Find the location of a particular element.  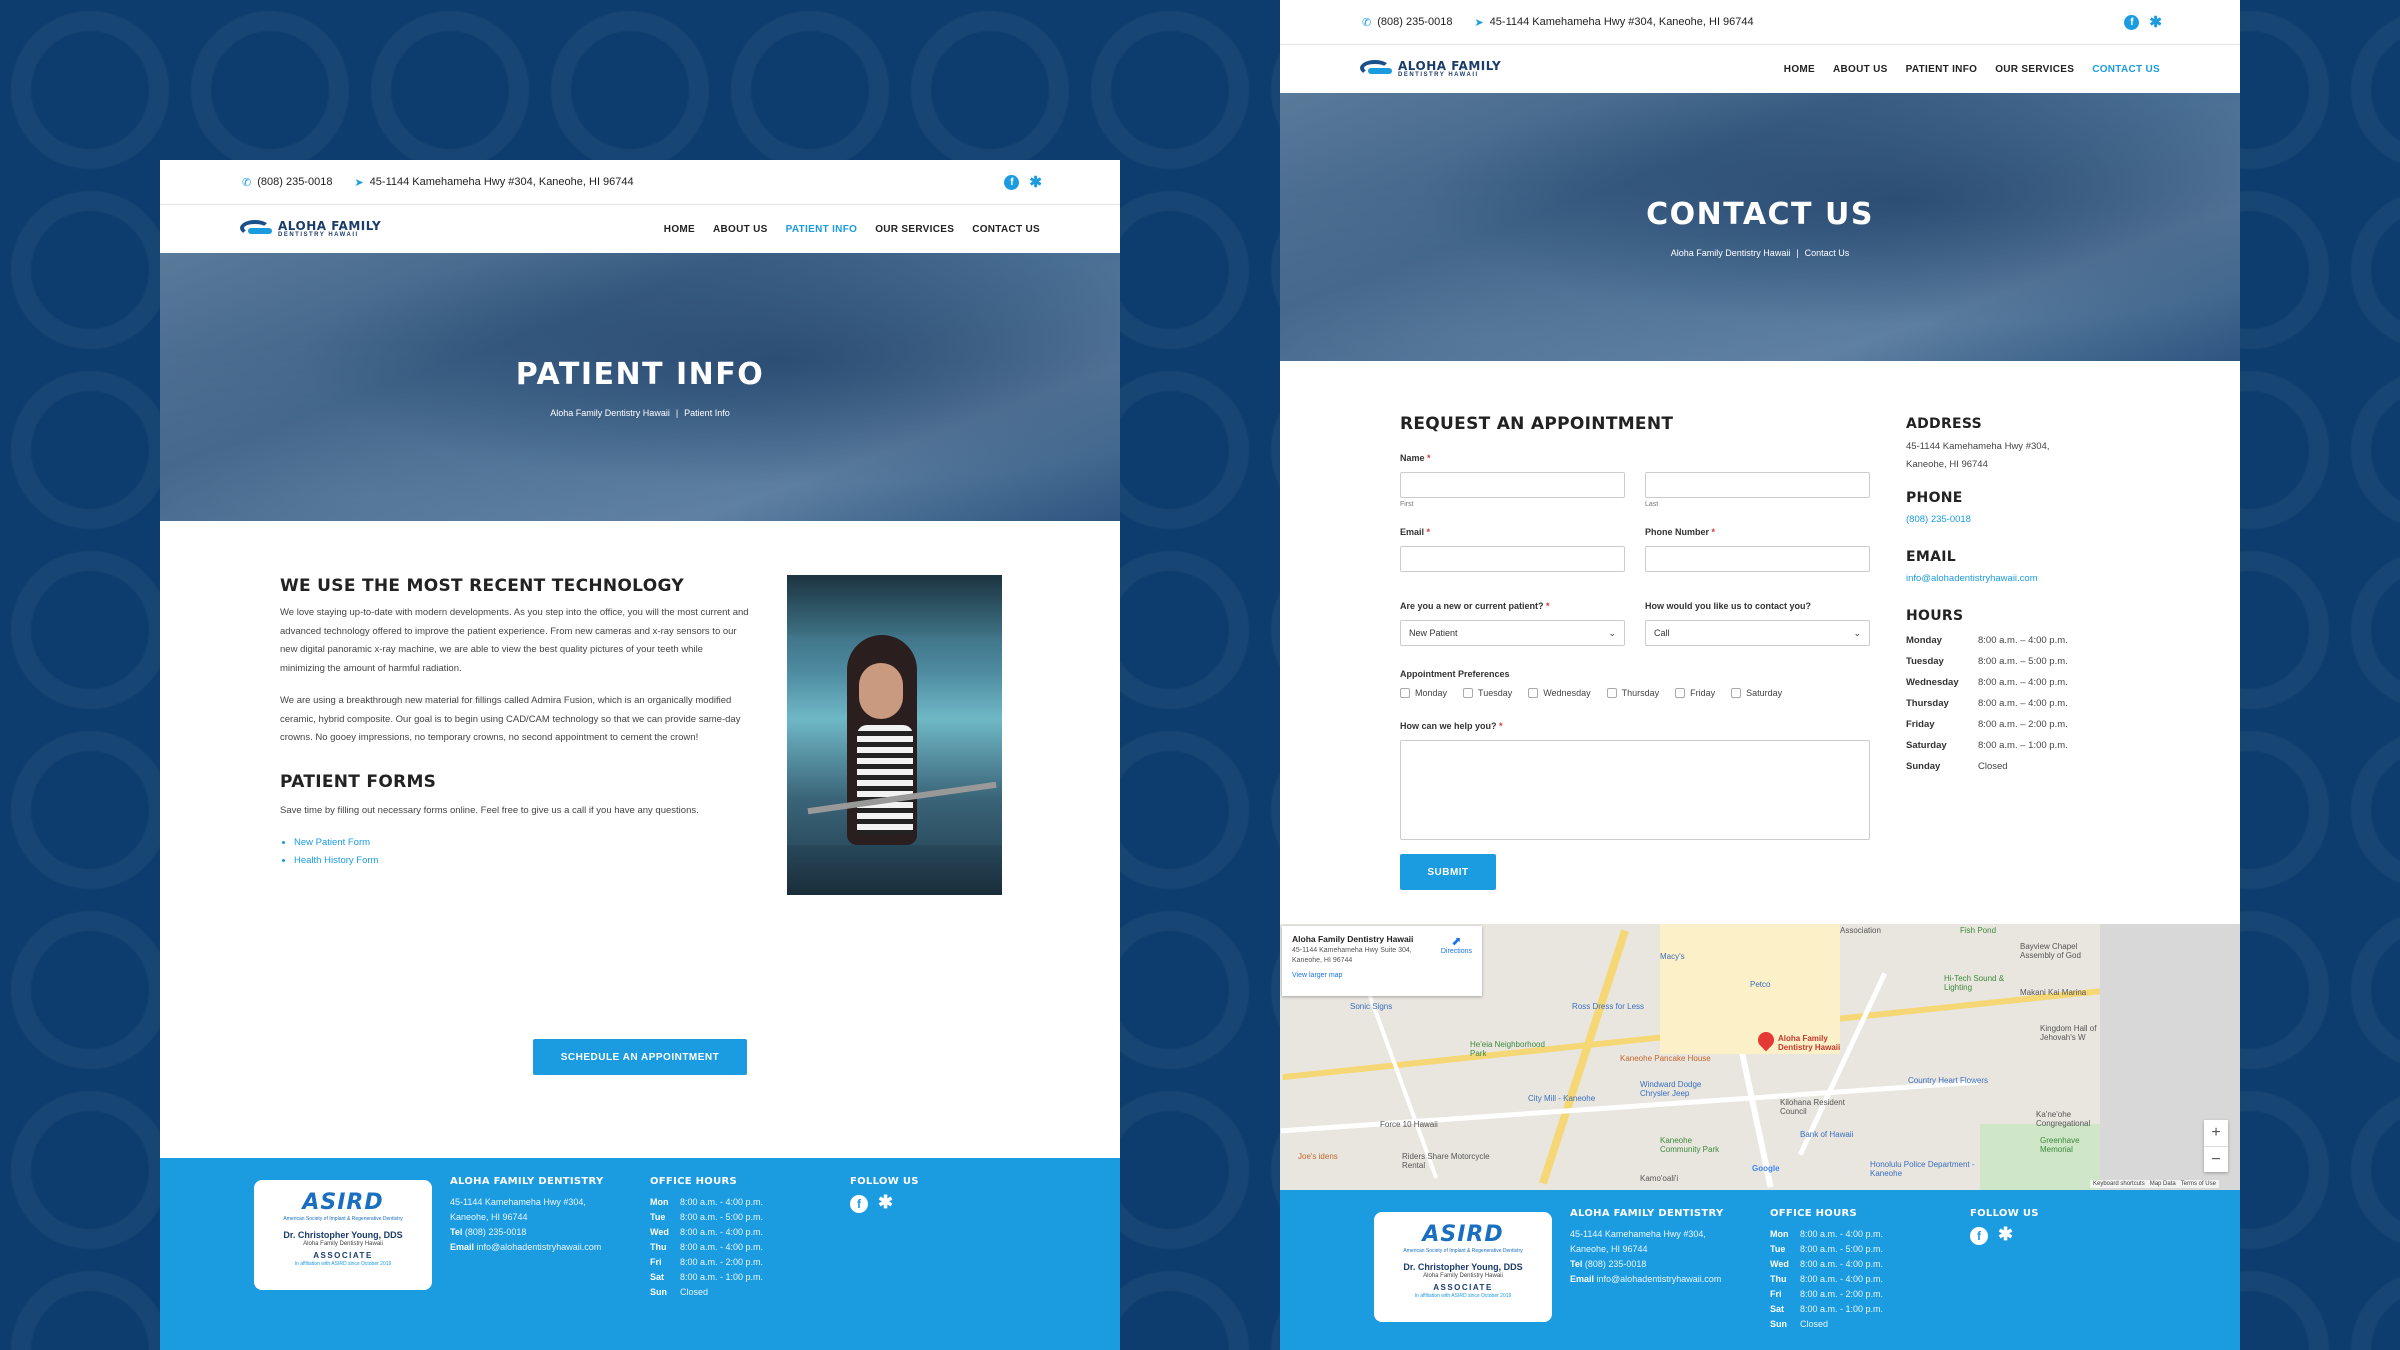

schedule-appointment-button: SCHEDULE AN APPOINTMENT is located at coordinates (640, 1057).